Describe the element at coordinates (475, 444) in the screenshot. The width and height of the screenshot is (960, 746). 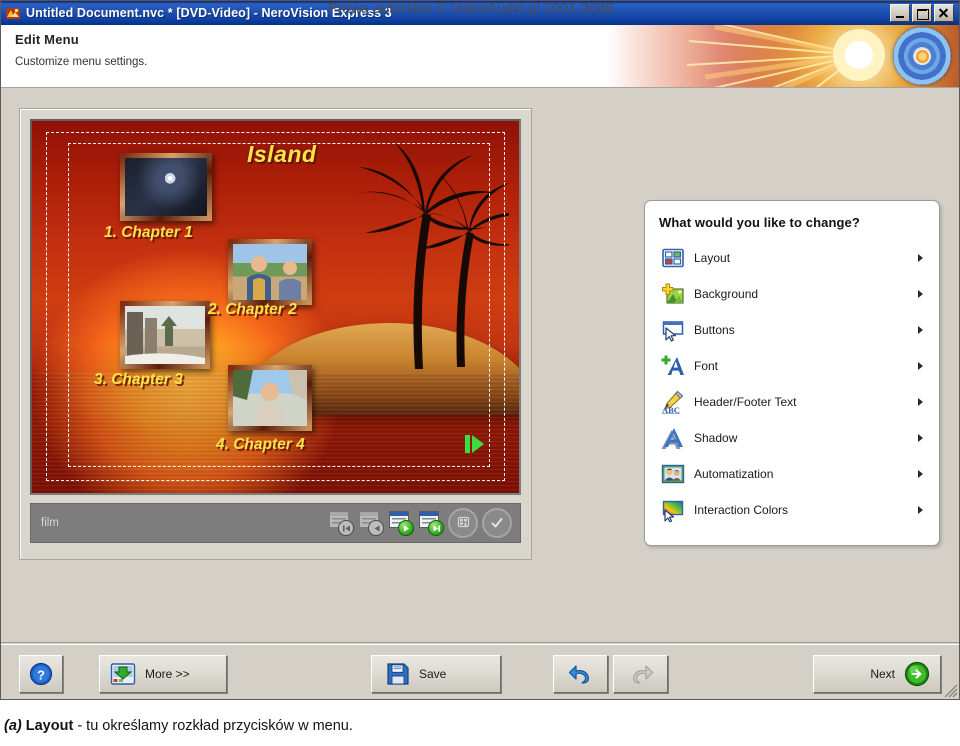
I see `green-next-arrow-icon` at that location.